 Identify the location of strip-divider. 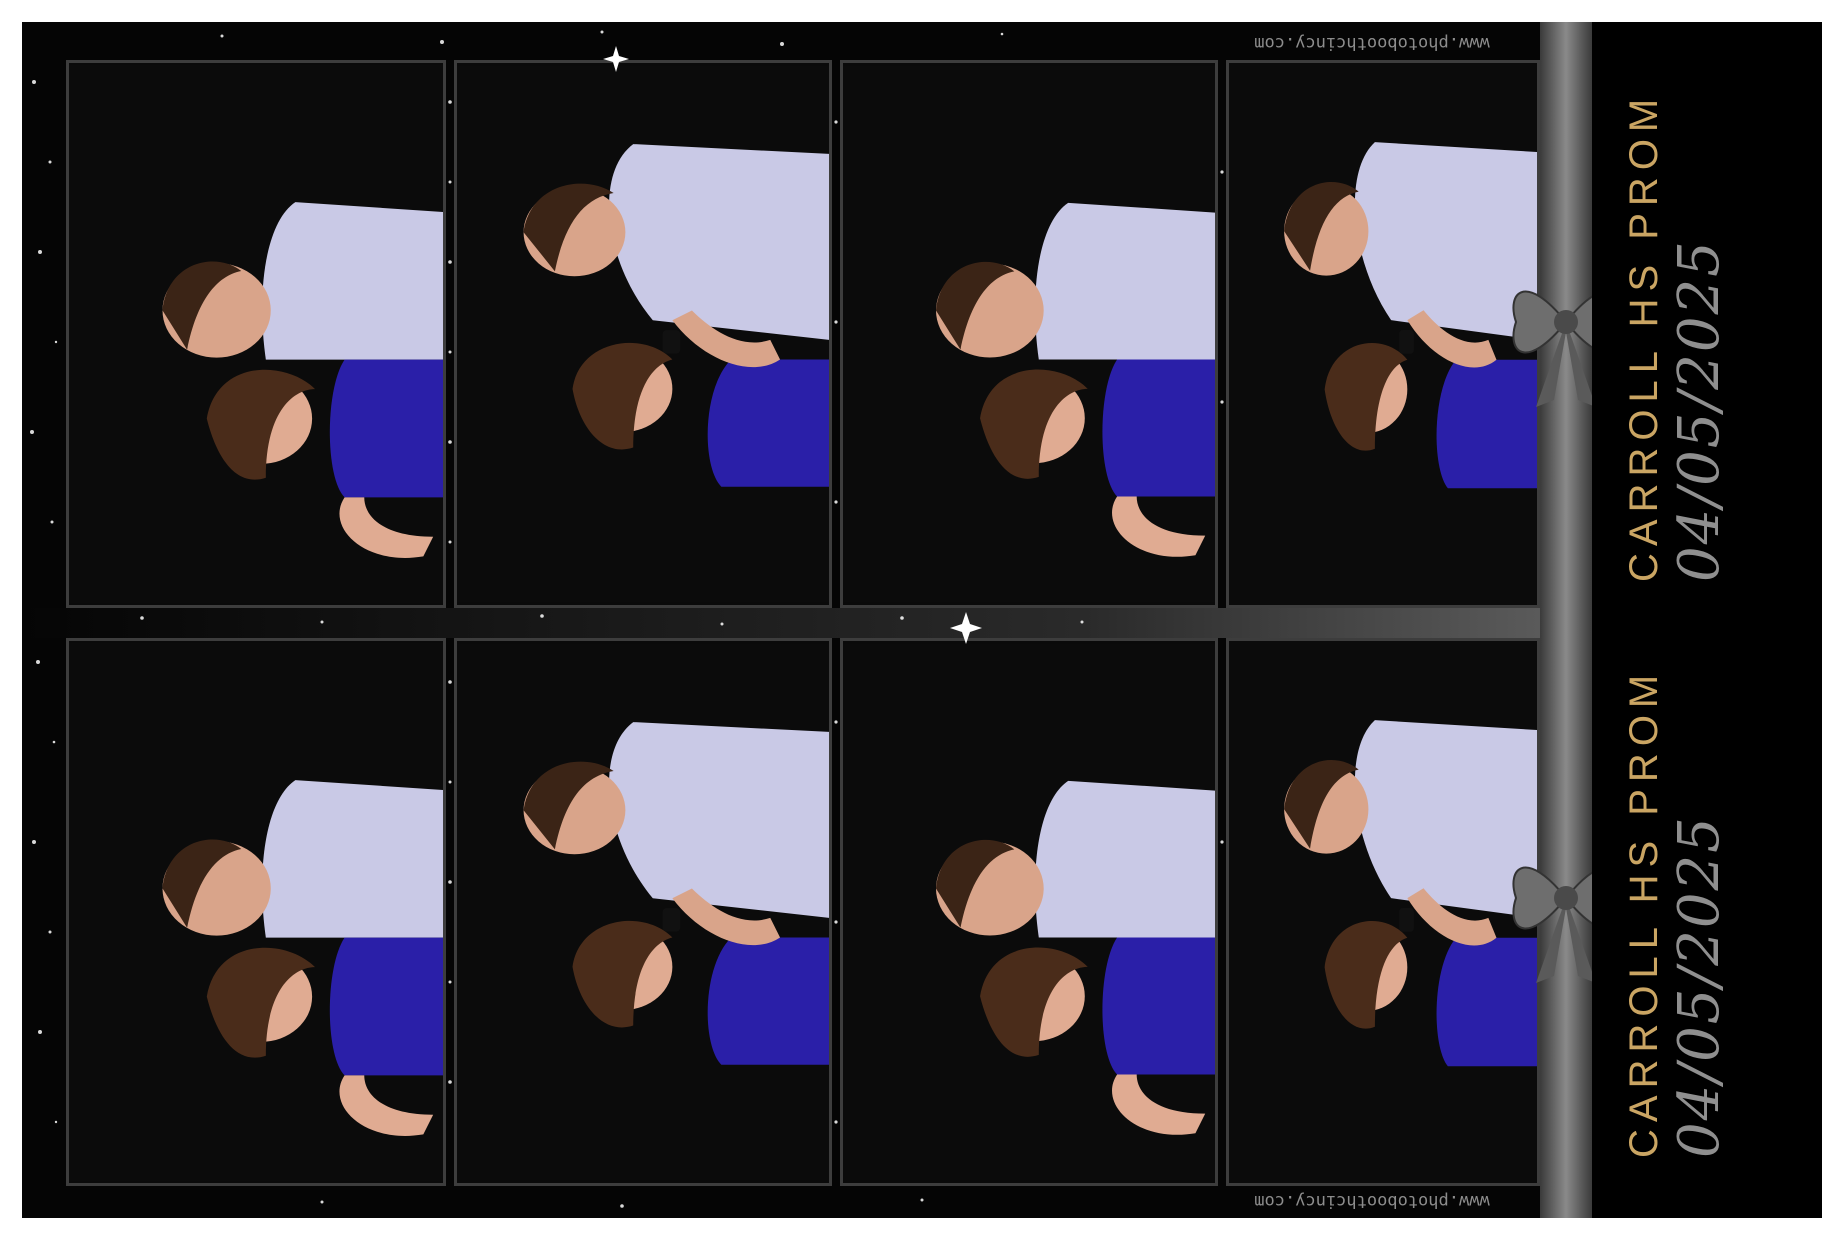
(781, 623).